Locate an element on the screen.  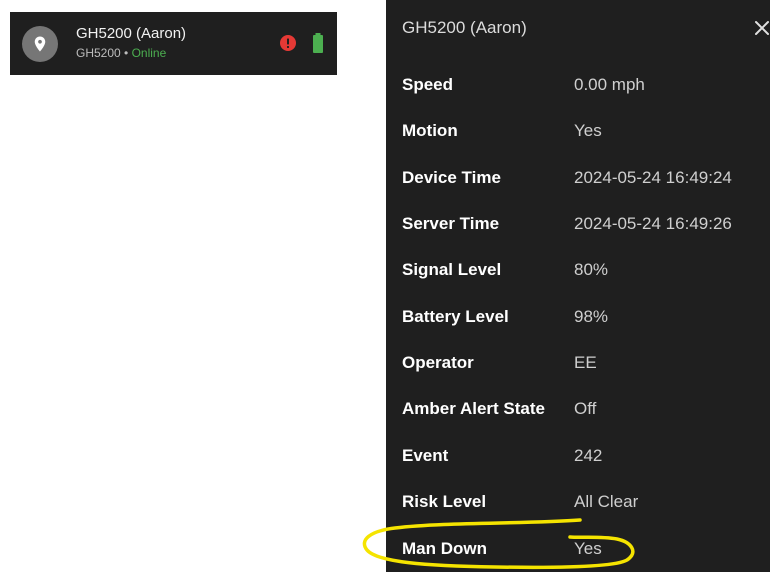
close-icon is located at coordinates (761, 28).